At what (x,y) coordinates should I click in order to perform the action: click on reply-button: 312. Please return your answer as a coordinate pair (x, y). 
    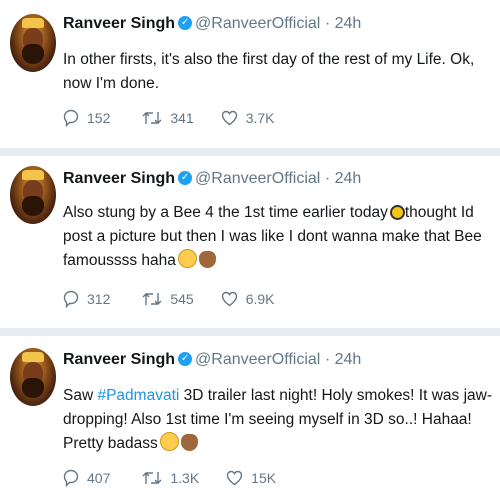
    Looking at the image, I should click on (86, 299).